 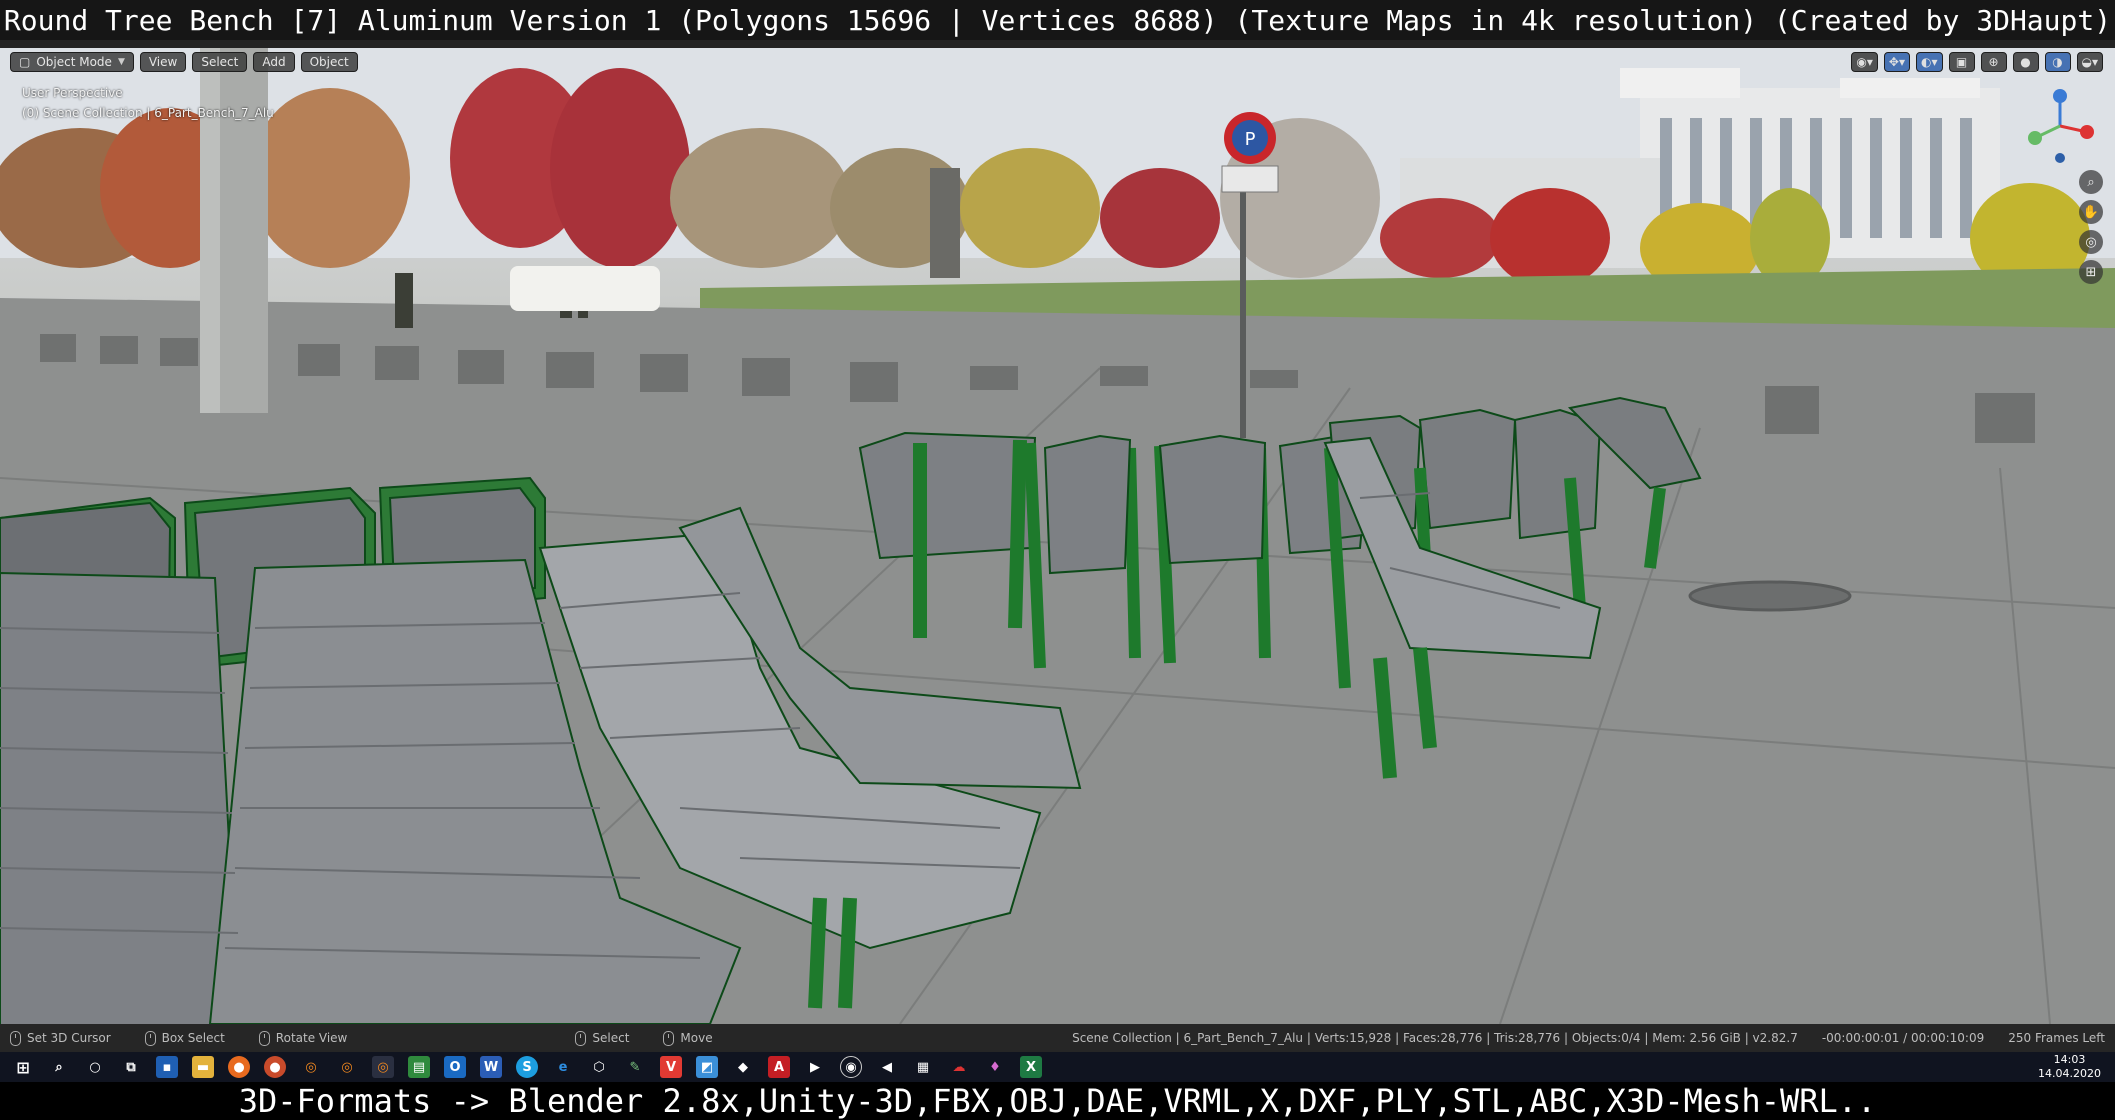 What do you see at coordinates (203, 1067) in the screenshot?
I see `file-explorer-icon: ▬` at bounding box center [203, 1067].